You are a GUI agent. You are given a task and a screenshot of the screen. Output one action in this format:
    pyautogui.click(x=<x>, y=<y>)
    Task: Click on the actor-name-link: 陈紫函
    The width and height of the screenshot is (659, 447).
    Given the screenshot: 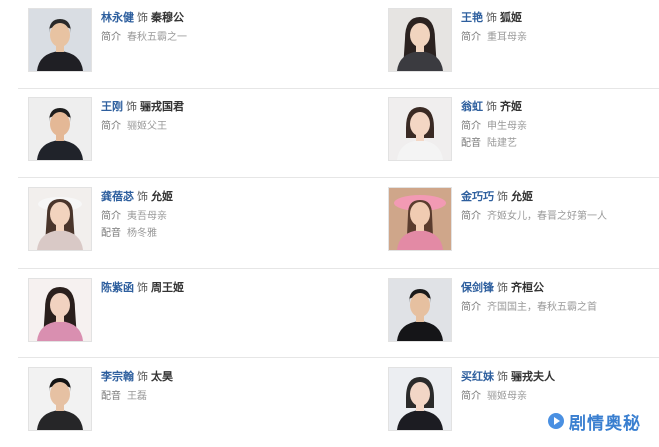 What is the action you would take?
    pyautogui.click(x=117, y=287)
    